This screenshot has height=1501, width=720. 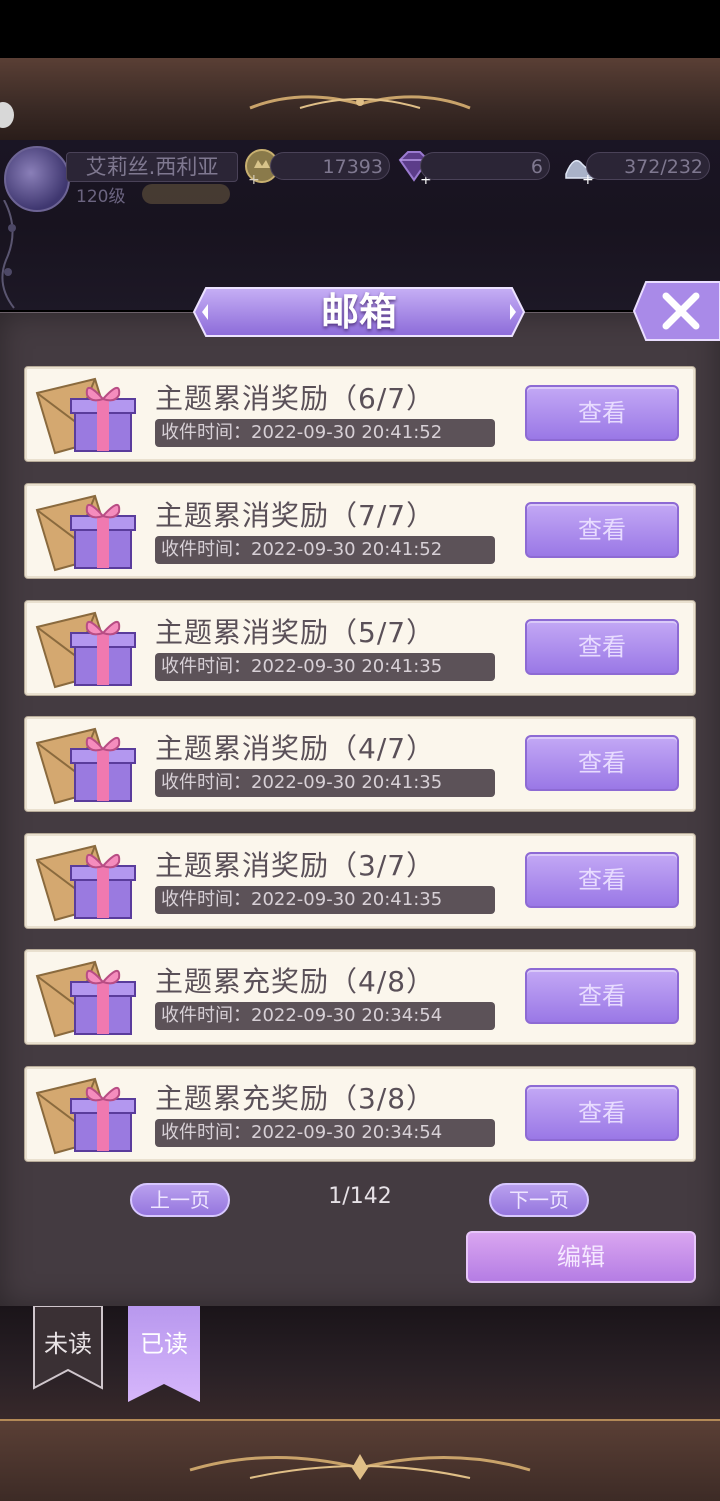 What do you see at coordinates (295, 748) in the screenshot?
I see `mail-title: 主题累消奖励（4/7）` at bounding box center [295, 748].